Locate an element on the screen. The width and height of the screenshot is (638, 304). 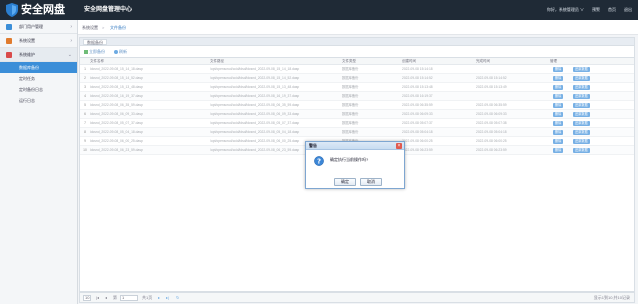
close-icon: × is located at coordinates (399, 146).